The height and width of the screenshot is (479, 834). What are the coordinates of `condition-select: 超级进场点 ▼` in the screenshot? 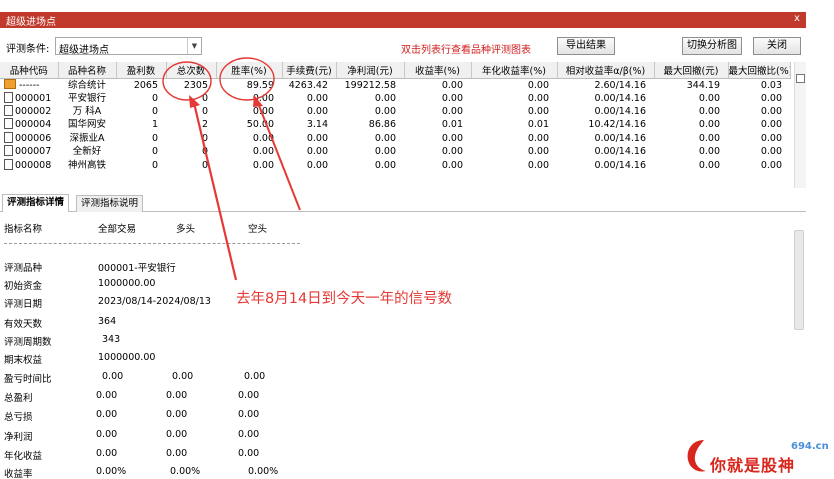 It's located at (128, 46).